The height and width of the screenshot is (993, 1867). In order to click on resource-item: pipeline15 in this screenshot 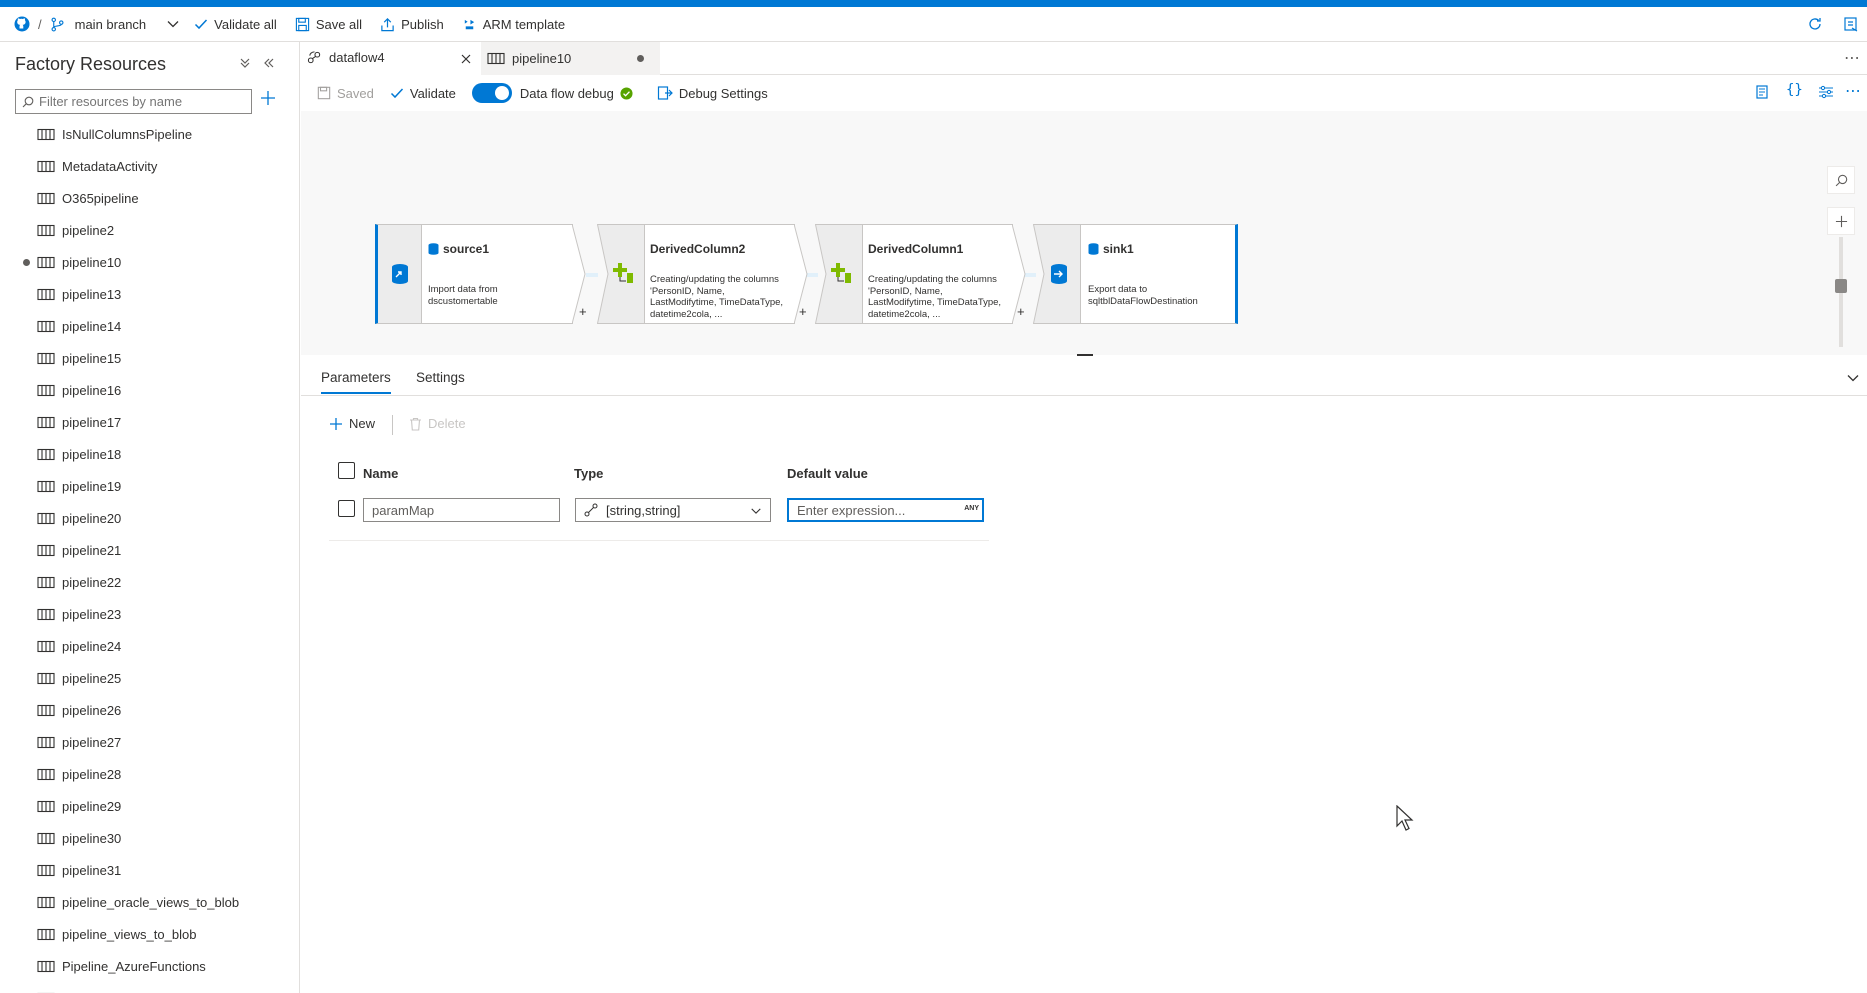, I will do `click(149, 358)`.